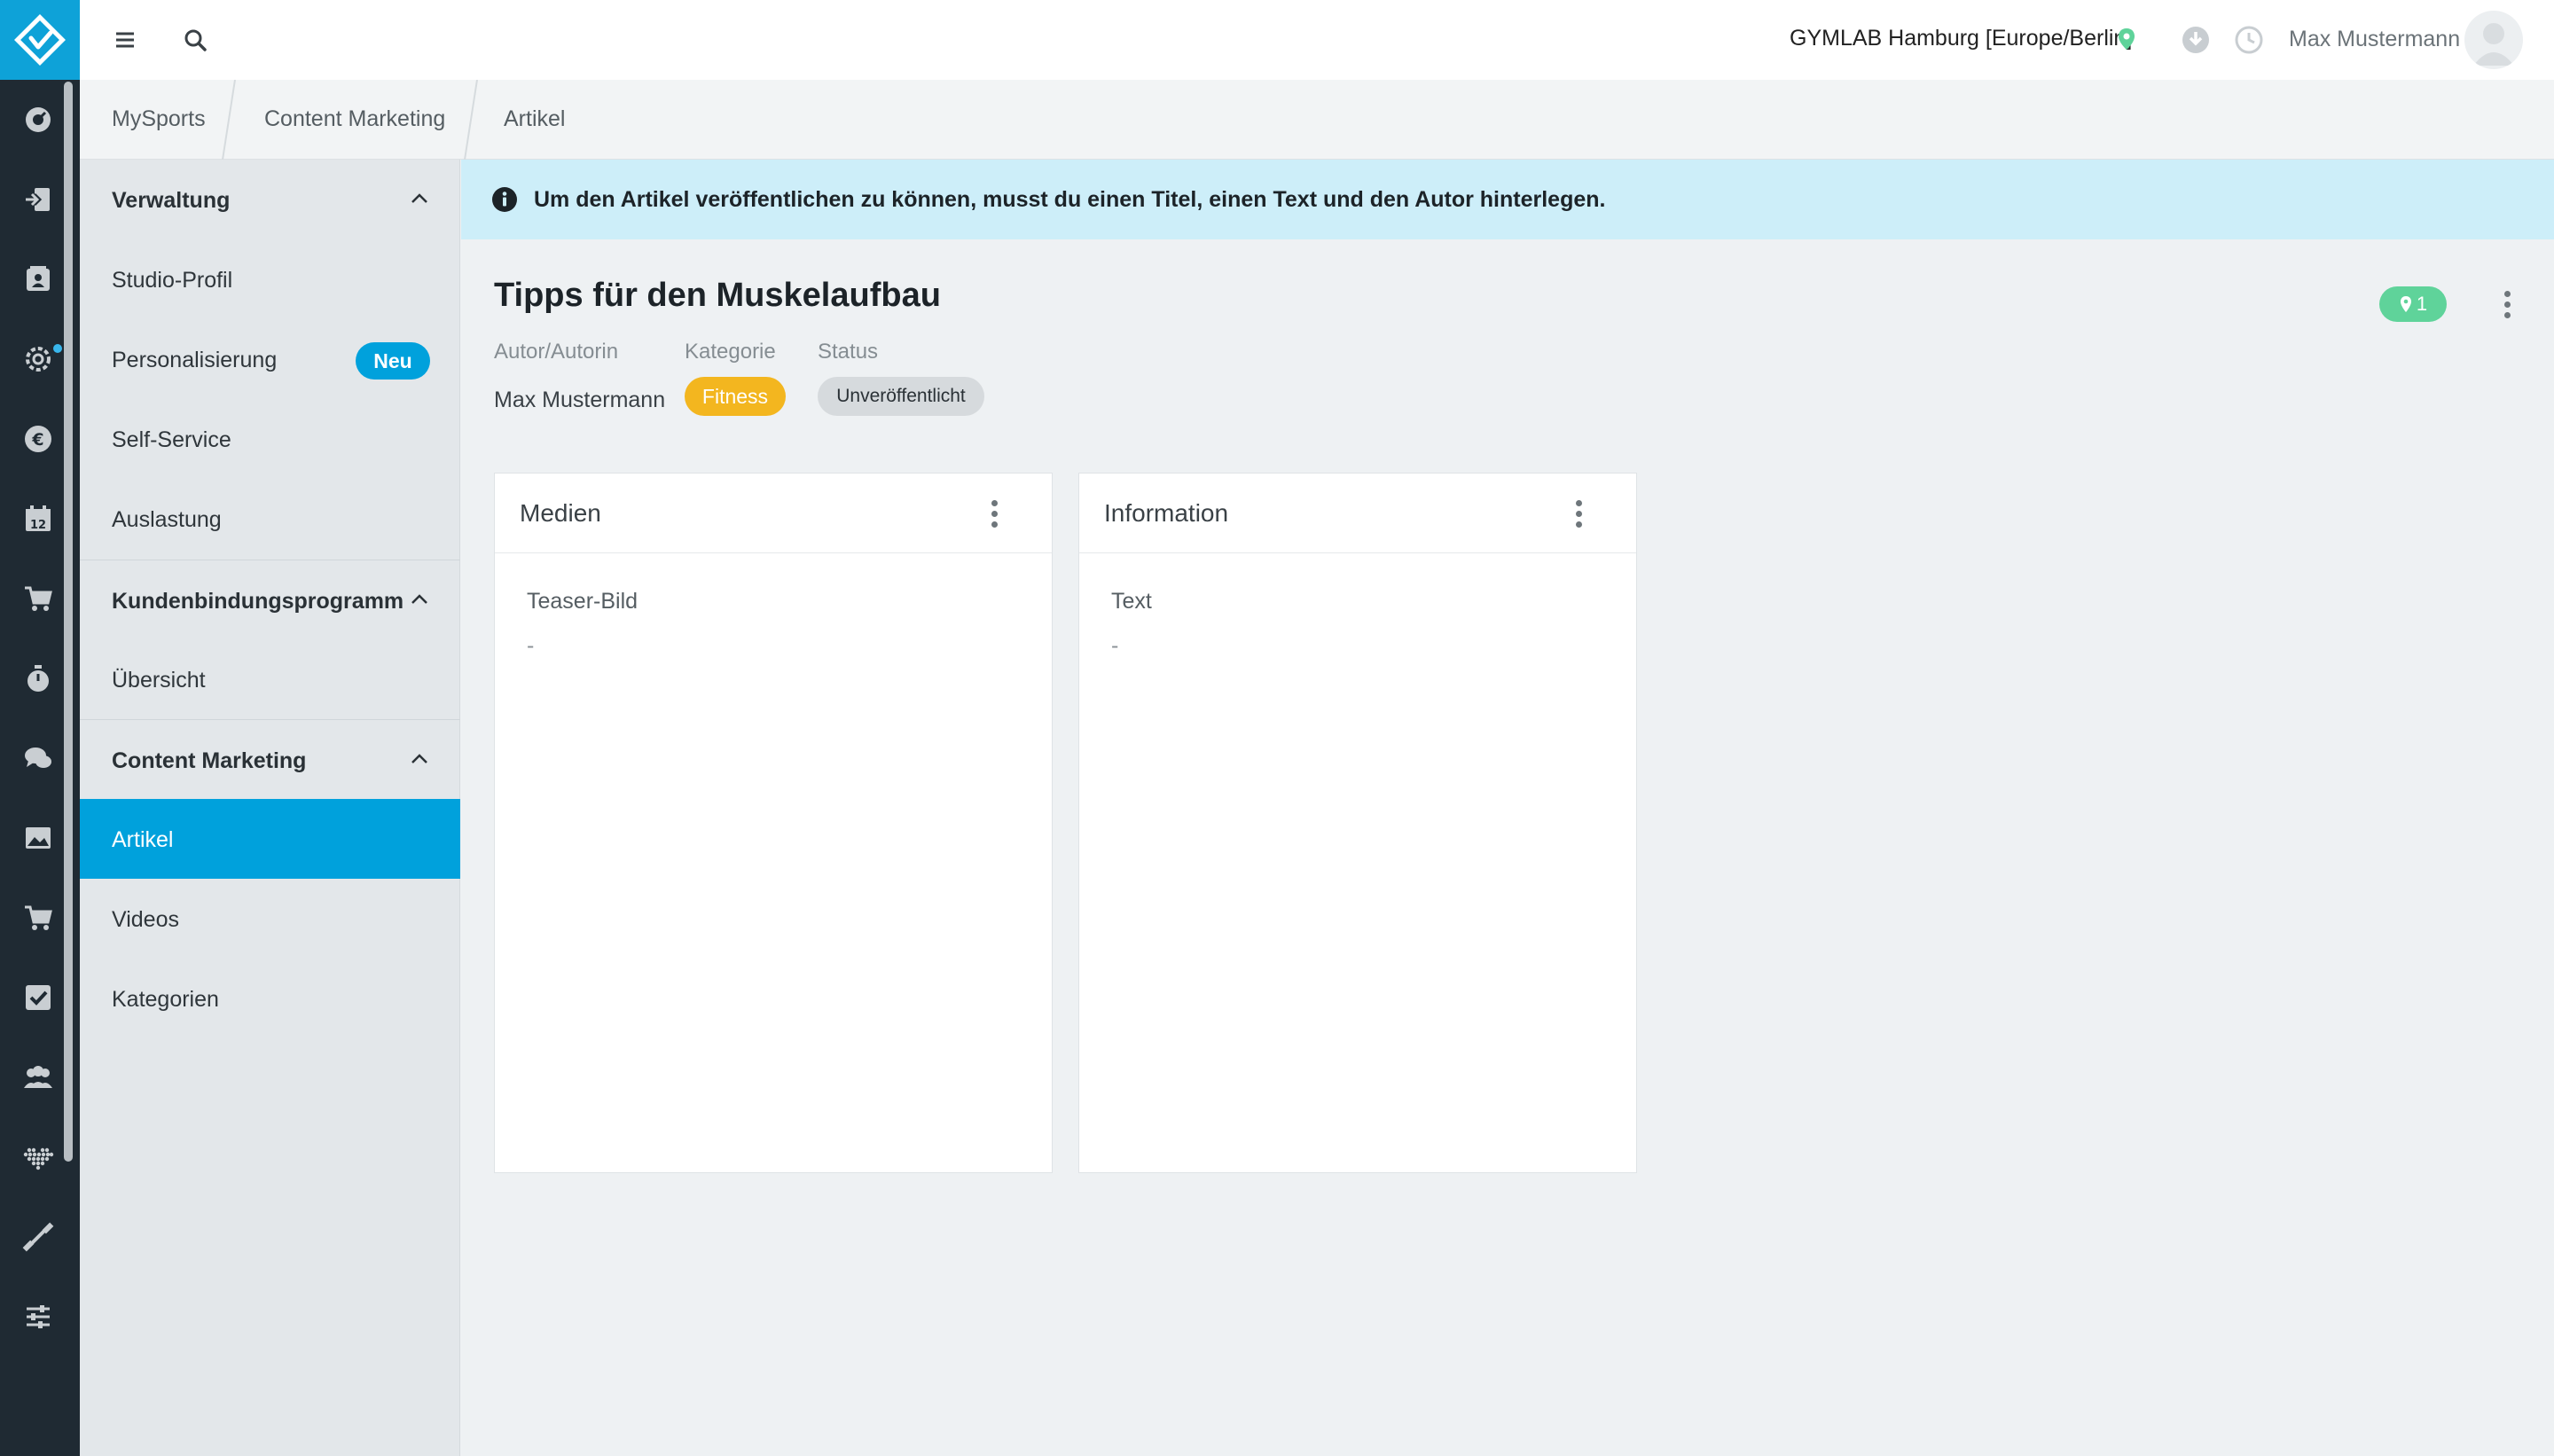 Image resolution: width=2554 pixels, height=1456 pixels. I want to click on cart-icon, so click(38, 918).